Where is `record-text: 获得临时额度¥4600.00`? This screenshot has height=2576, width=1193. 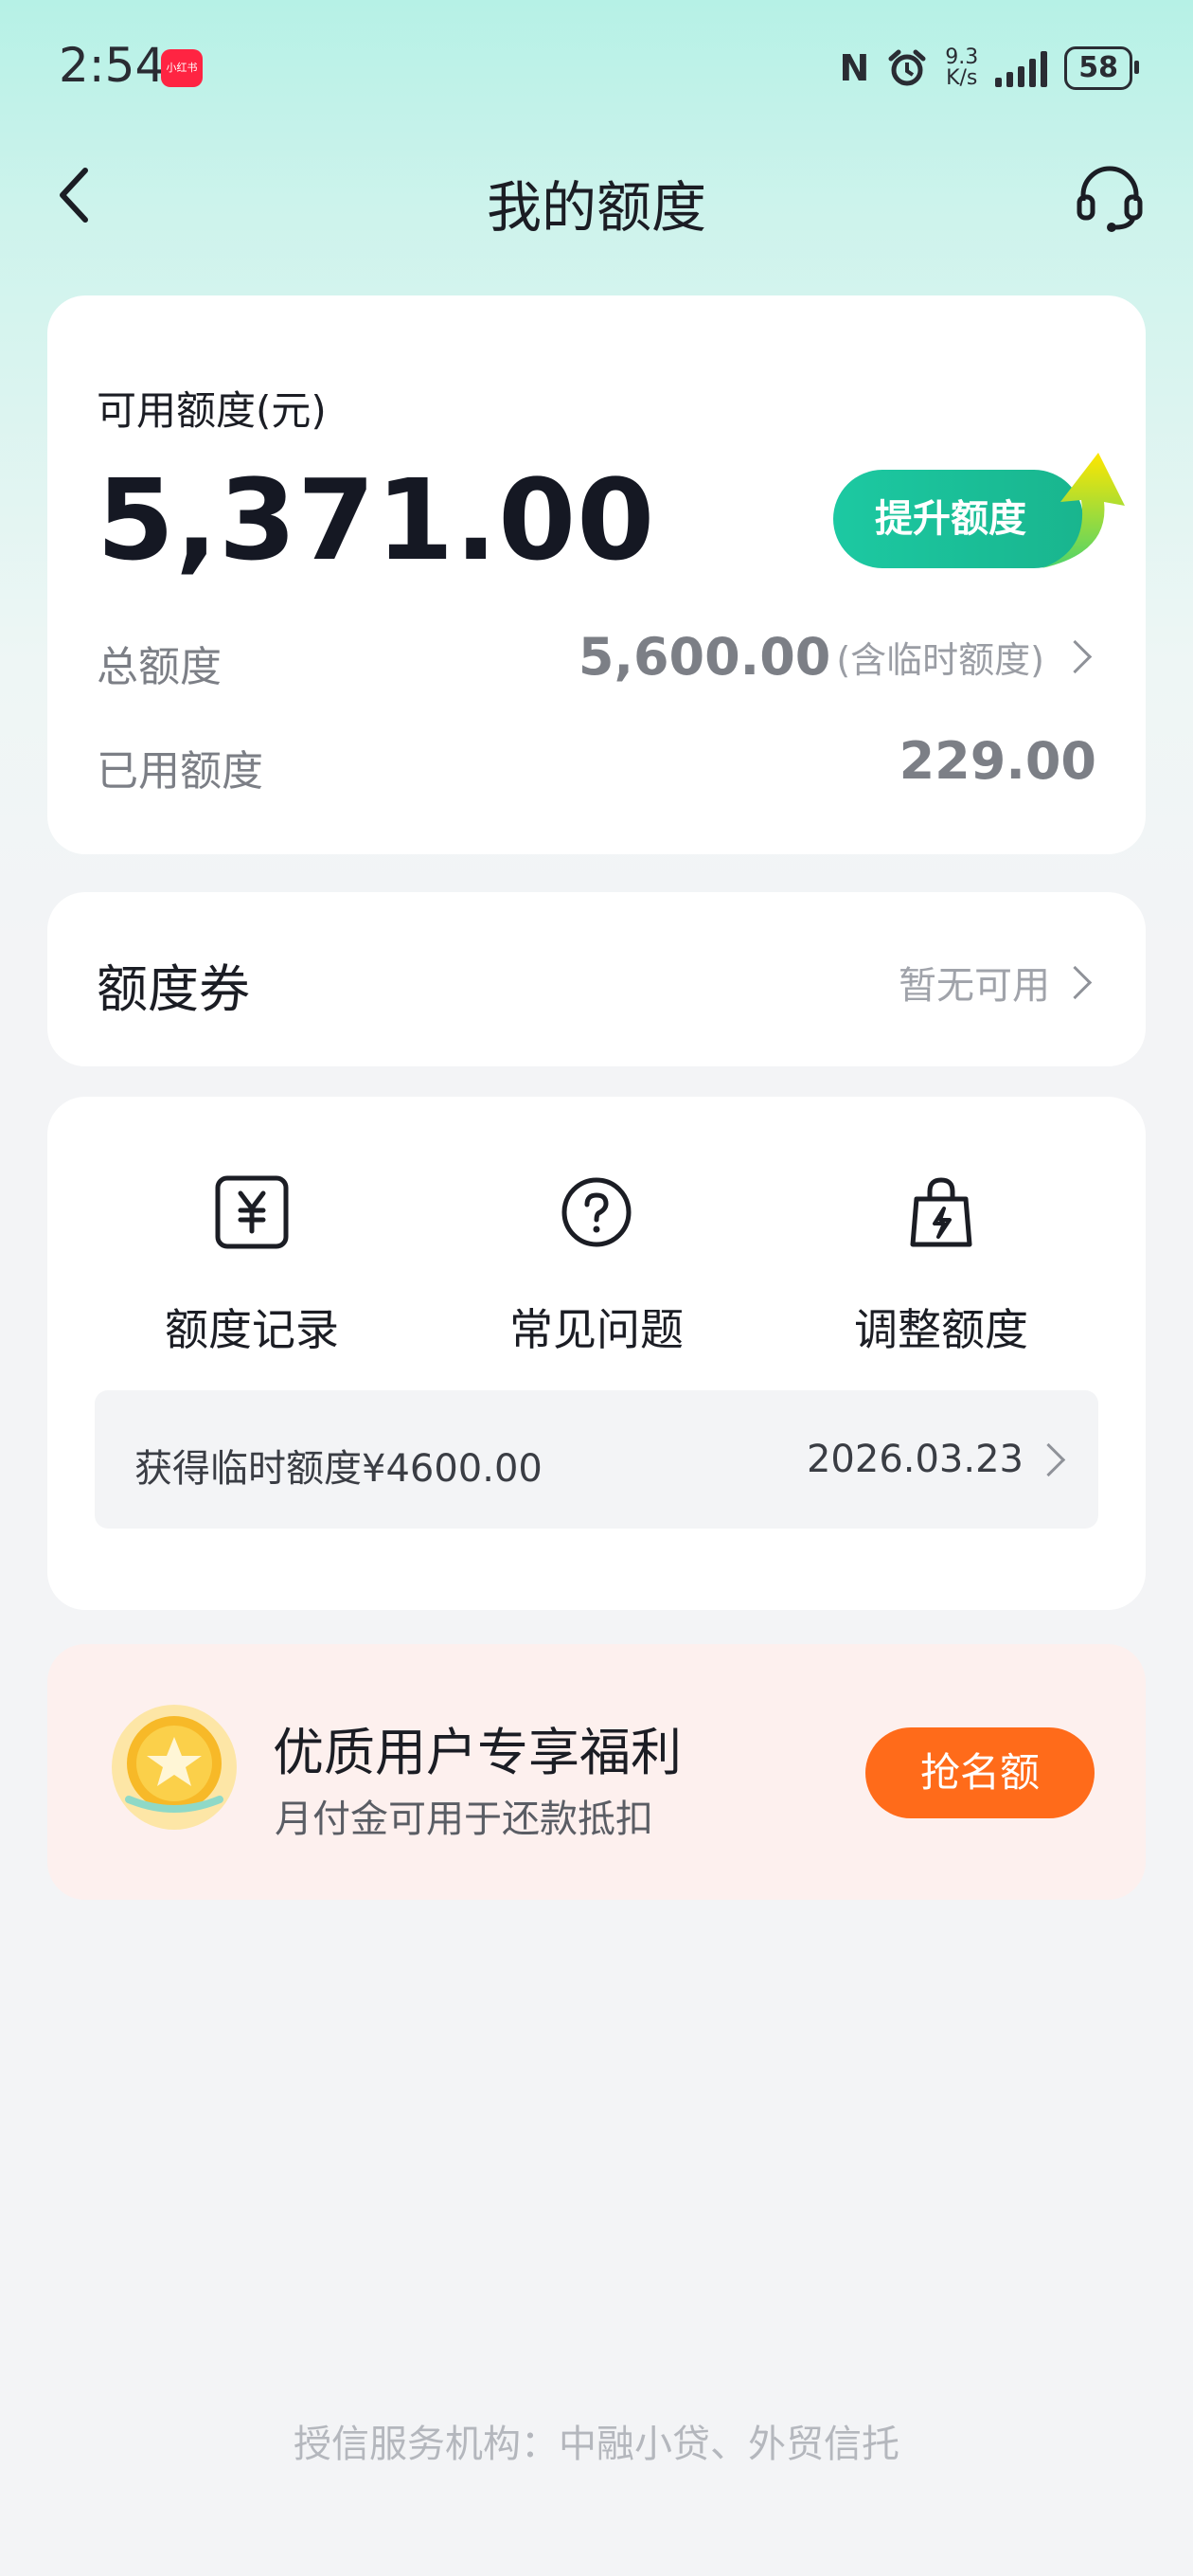 record-text: 获得临时额度¥4600.00 is located at coordinates (338, 1469).